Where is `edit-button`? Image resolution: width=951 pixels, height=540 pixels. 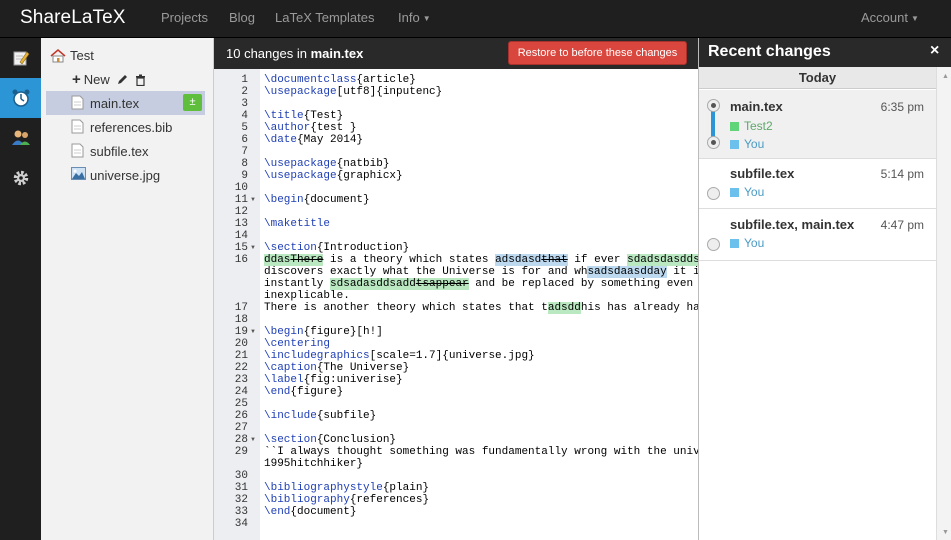
edit-button is located at coordinates (20, 58).